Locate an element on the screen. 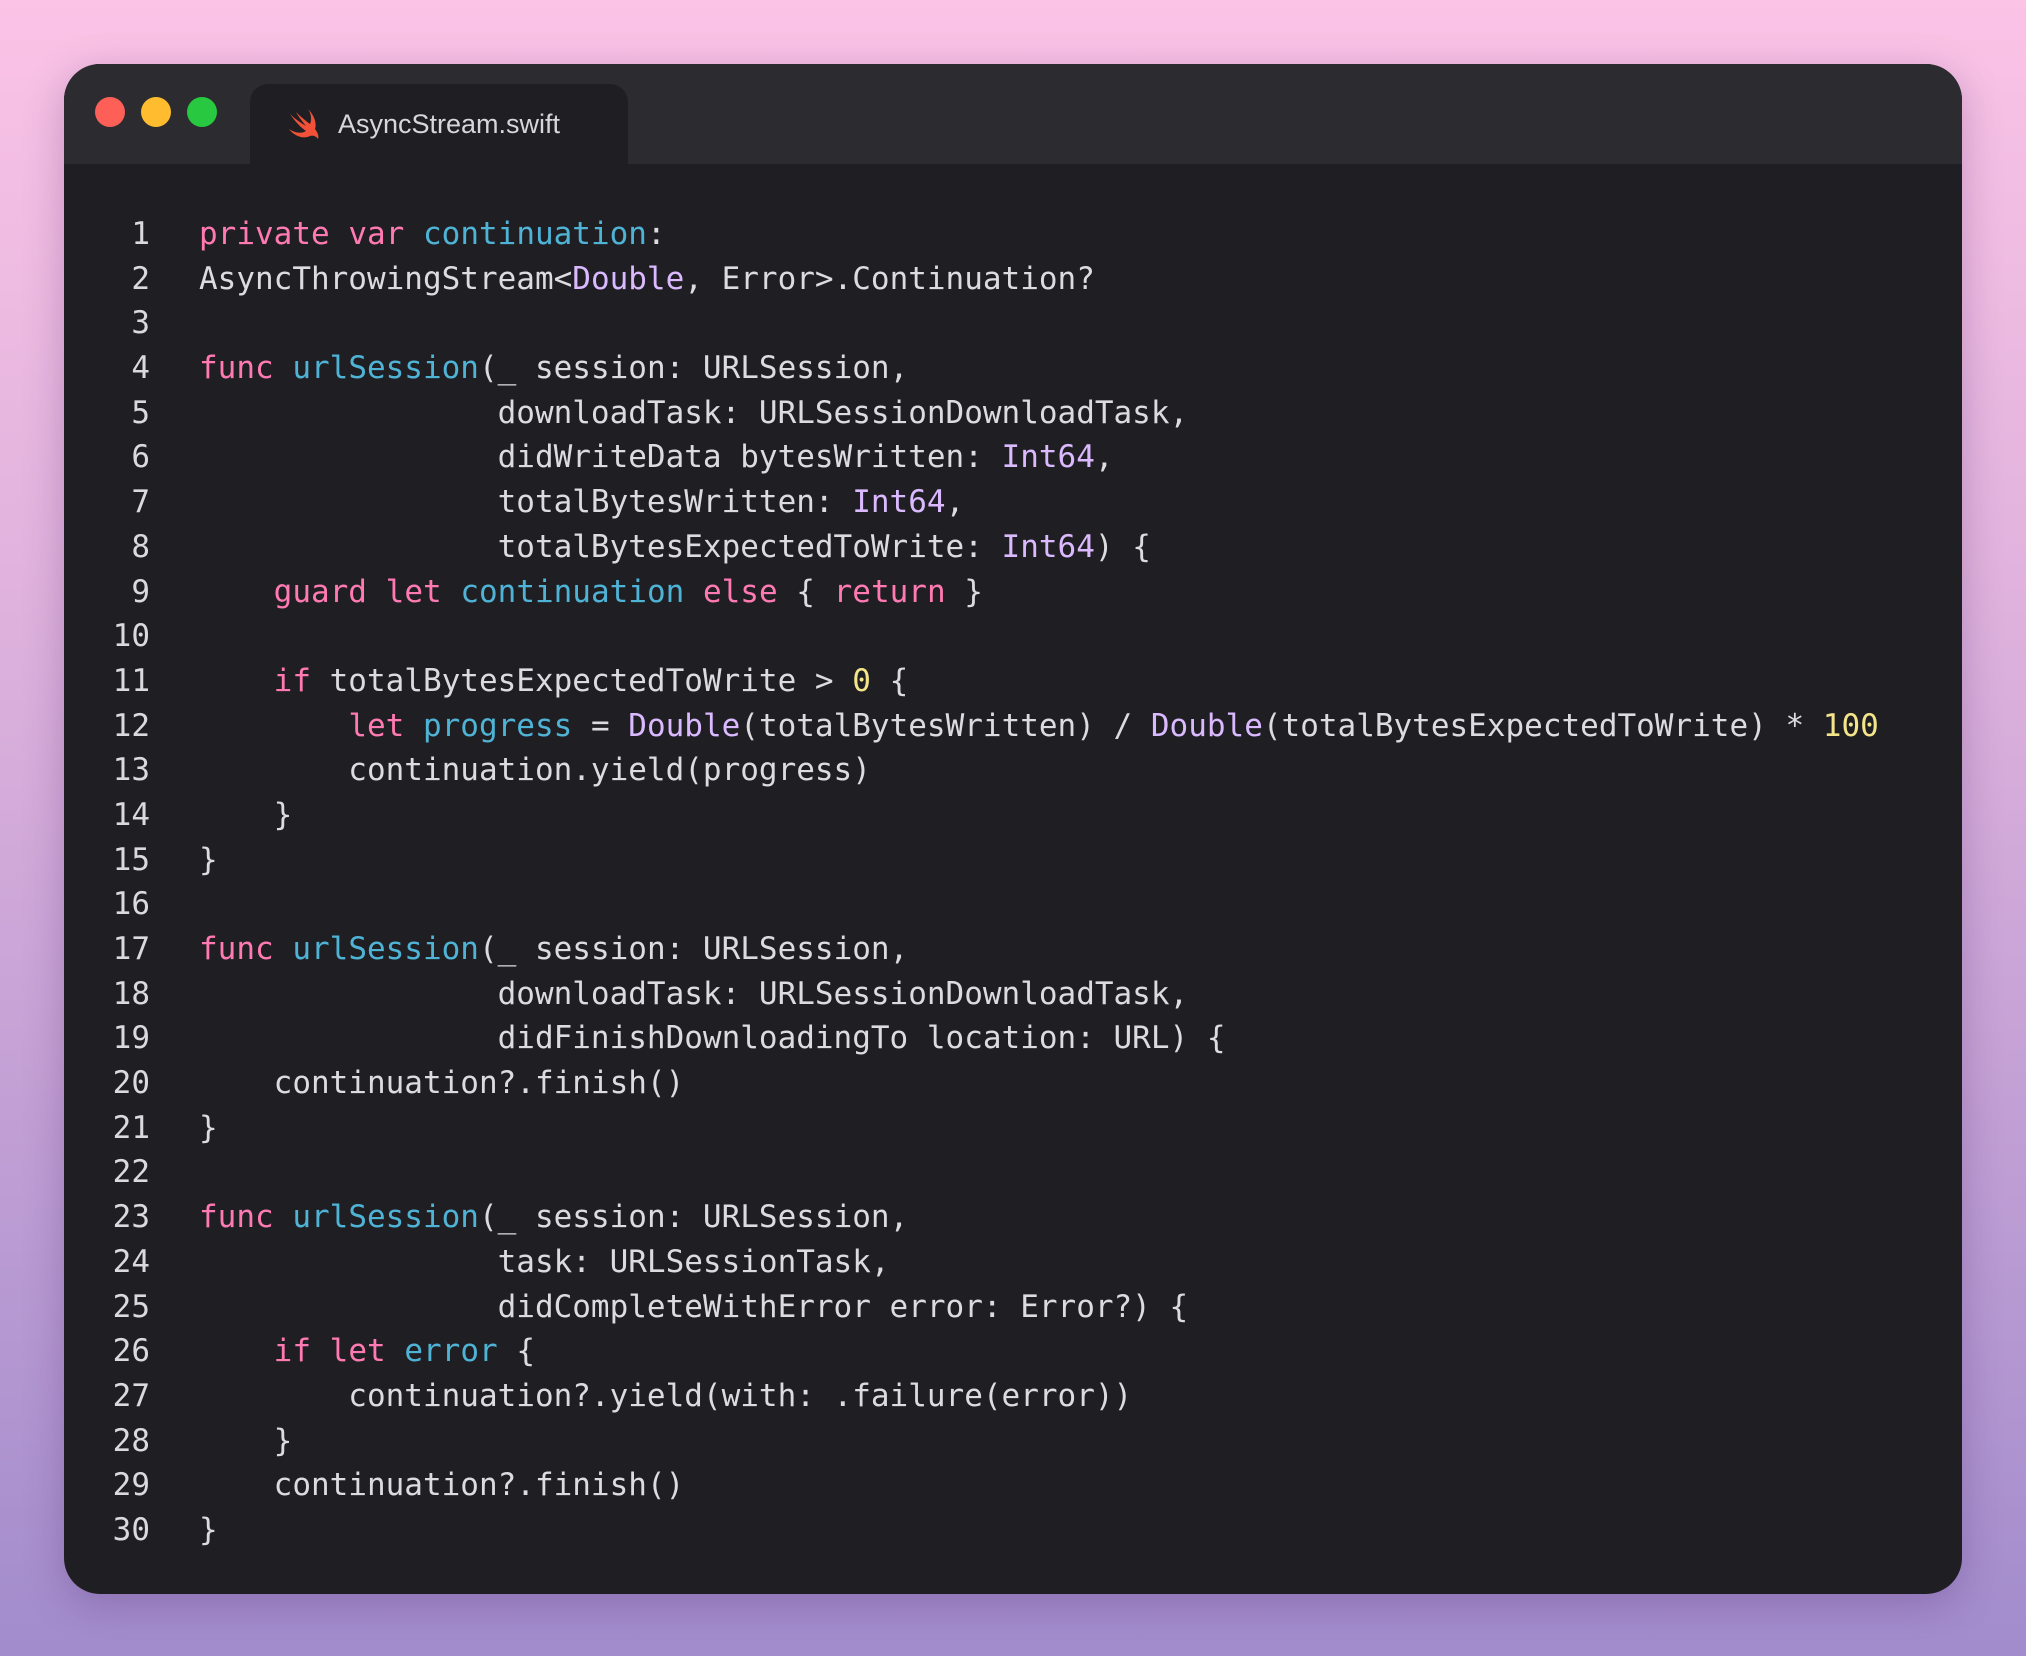  code-line: 22 is located at coordinates (1013, 1172).